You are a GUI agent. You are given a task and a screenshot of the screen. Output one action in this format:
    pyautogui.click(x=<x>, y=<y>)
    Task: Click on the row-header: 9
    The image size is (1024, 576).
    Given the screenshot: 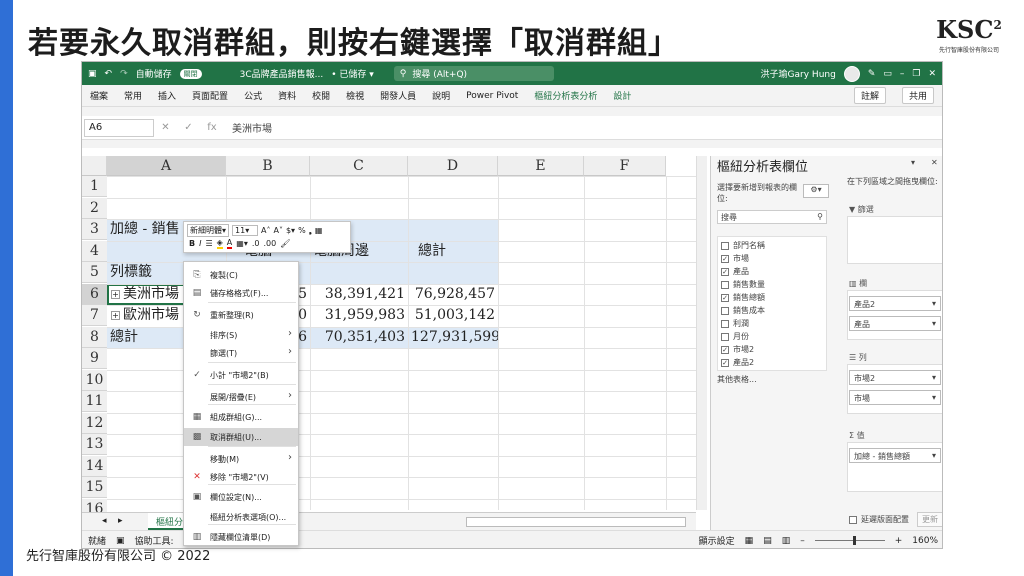 What is the action you would take?
    pyautogui.click(x=94, y=358)
    